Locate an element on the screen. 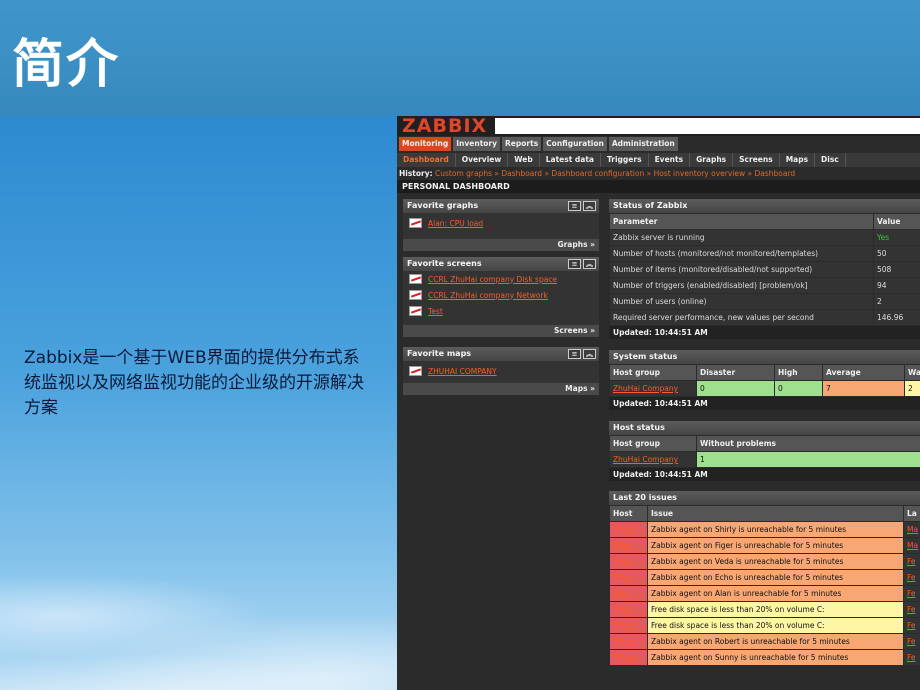 This screenshot has width=920, height=690. column-header: Without problems is located at coordinates (808, 443).